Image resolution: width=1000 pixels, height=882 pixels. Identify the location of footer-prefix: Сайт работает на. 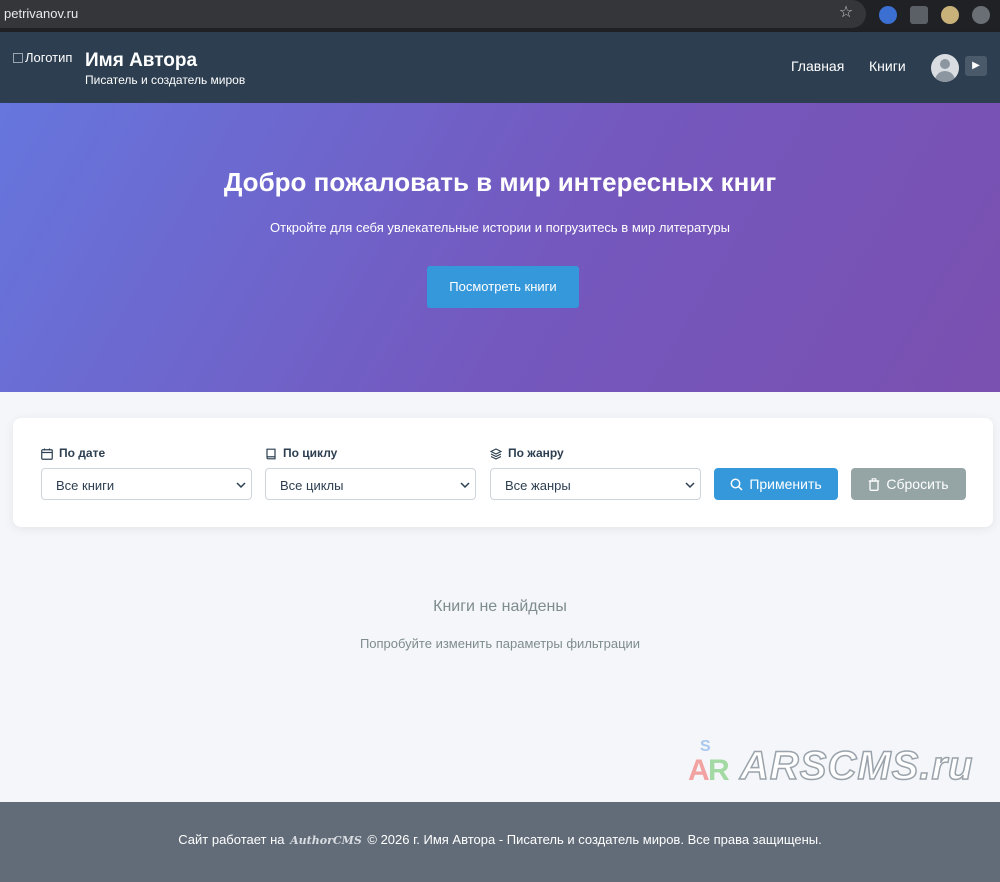
(231, 839).